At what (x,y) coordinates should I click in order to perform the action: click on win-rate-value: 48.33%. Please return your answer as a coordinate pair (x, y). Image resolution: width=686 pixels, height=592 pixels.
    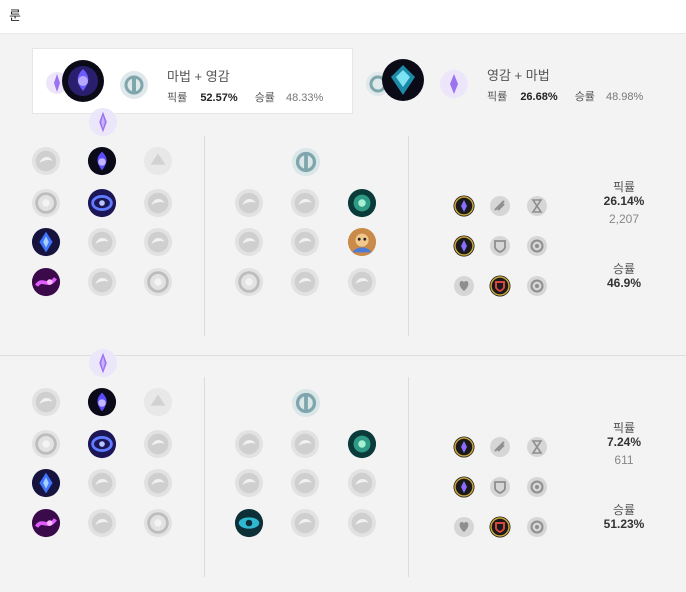
    Looking at the image, I should click on (305, 98).